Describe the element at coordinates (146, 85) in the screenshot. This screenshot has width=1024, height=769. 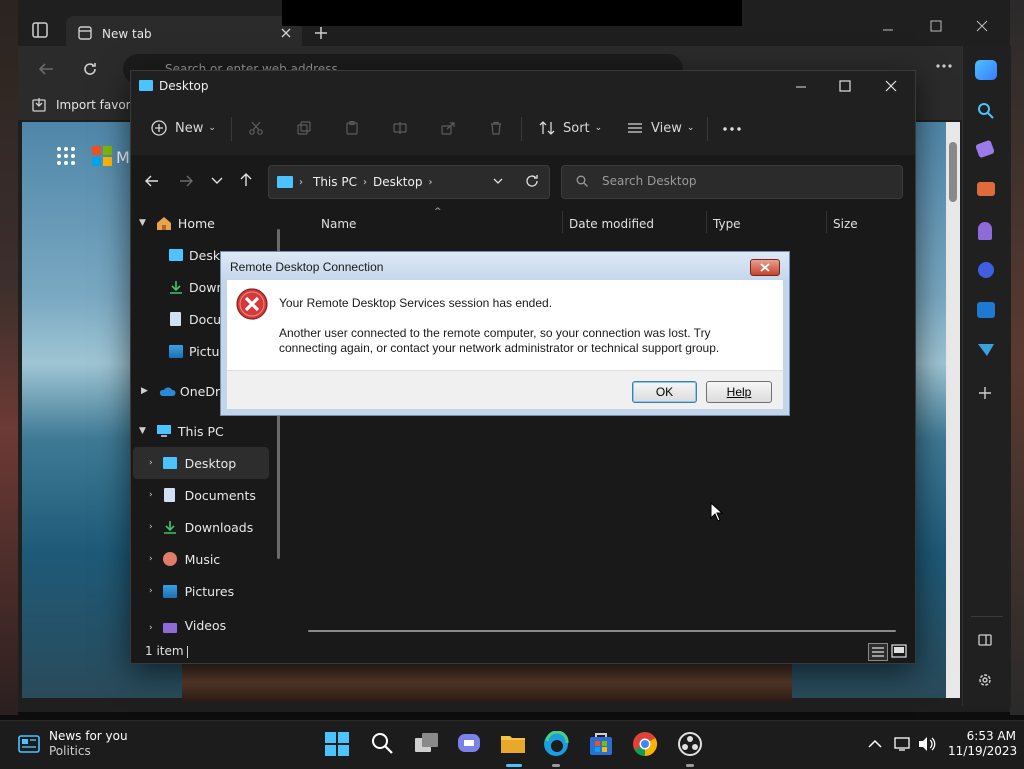
I see `desktop-folder-icon` at that location.